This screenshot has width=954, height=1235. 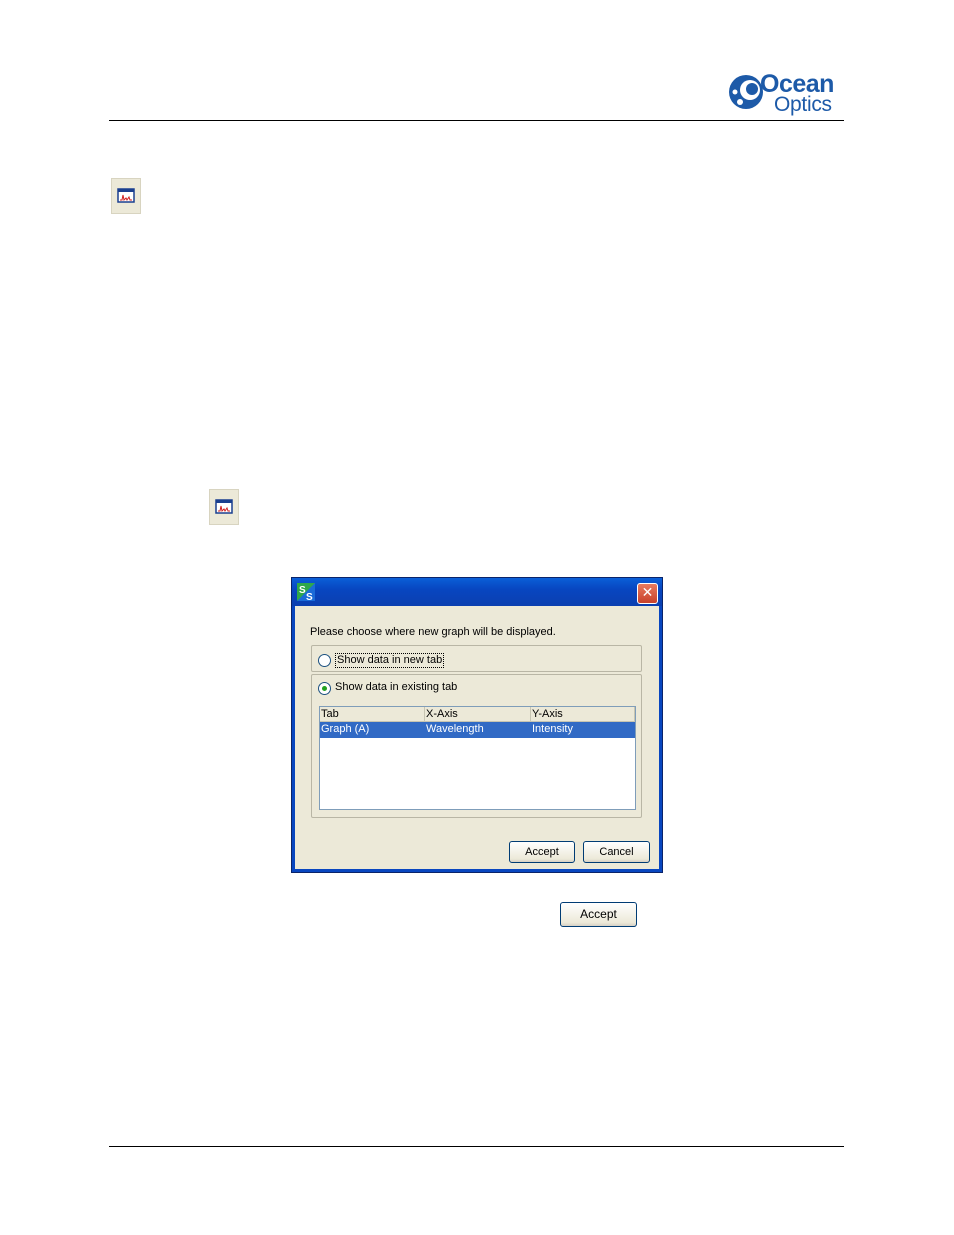 What do you see at coordinates (616, 852) in the screenshot?
I see `cancel-button: Cancel` at bounding box center [616, 852].